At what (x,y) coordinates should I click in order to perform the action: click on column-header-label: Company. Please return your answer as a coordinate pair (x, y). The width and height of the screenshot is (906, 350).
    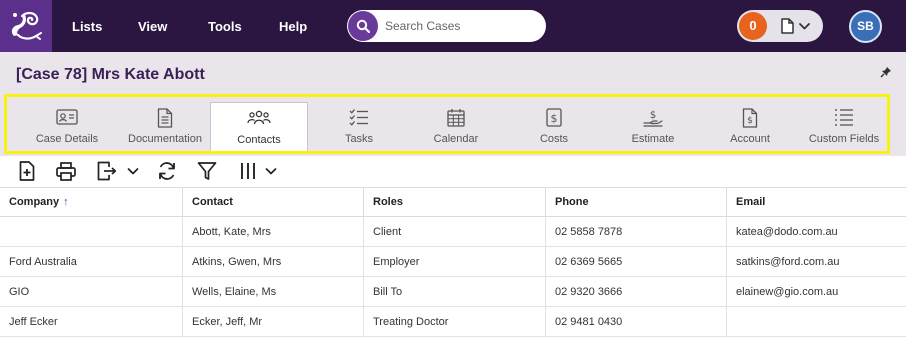
    Looking at the image, I should click on (34, 202).